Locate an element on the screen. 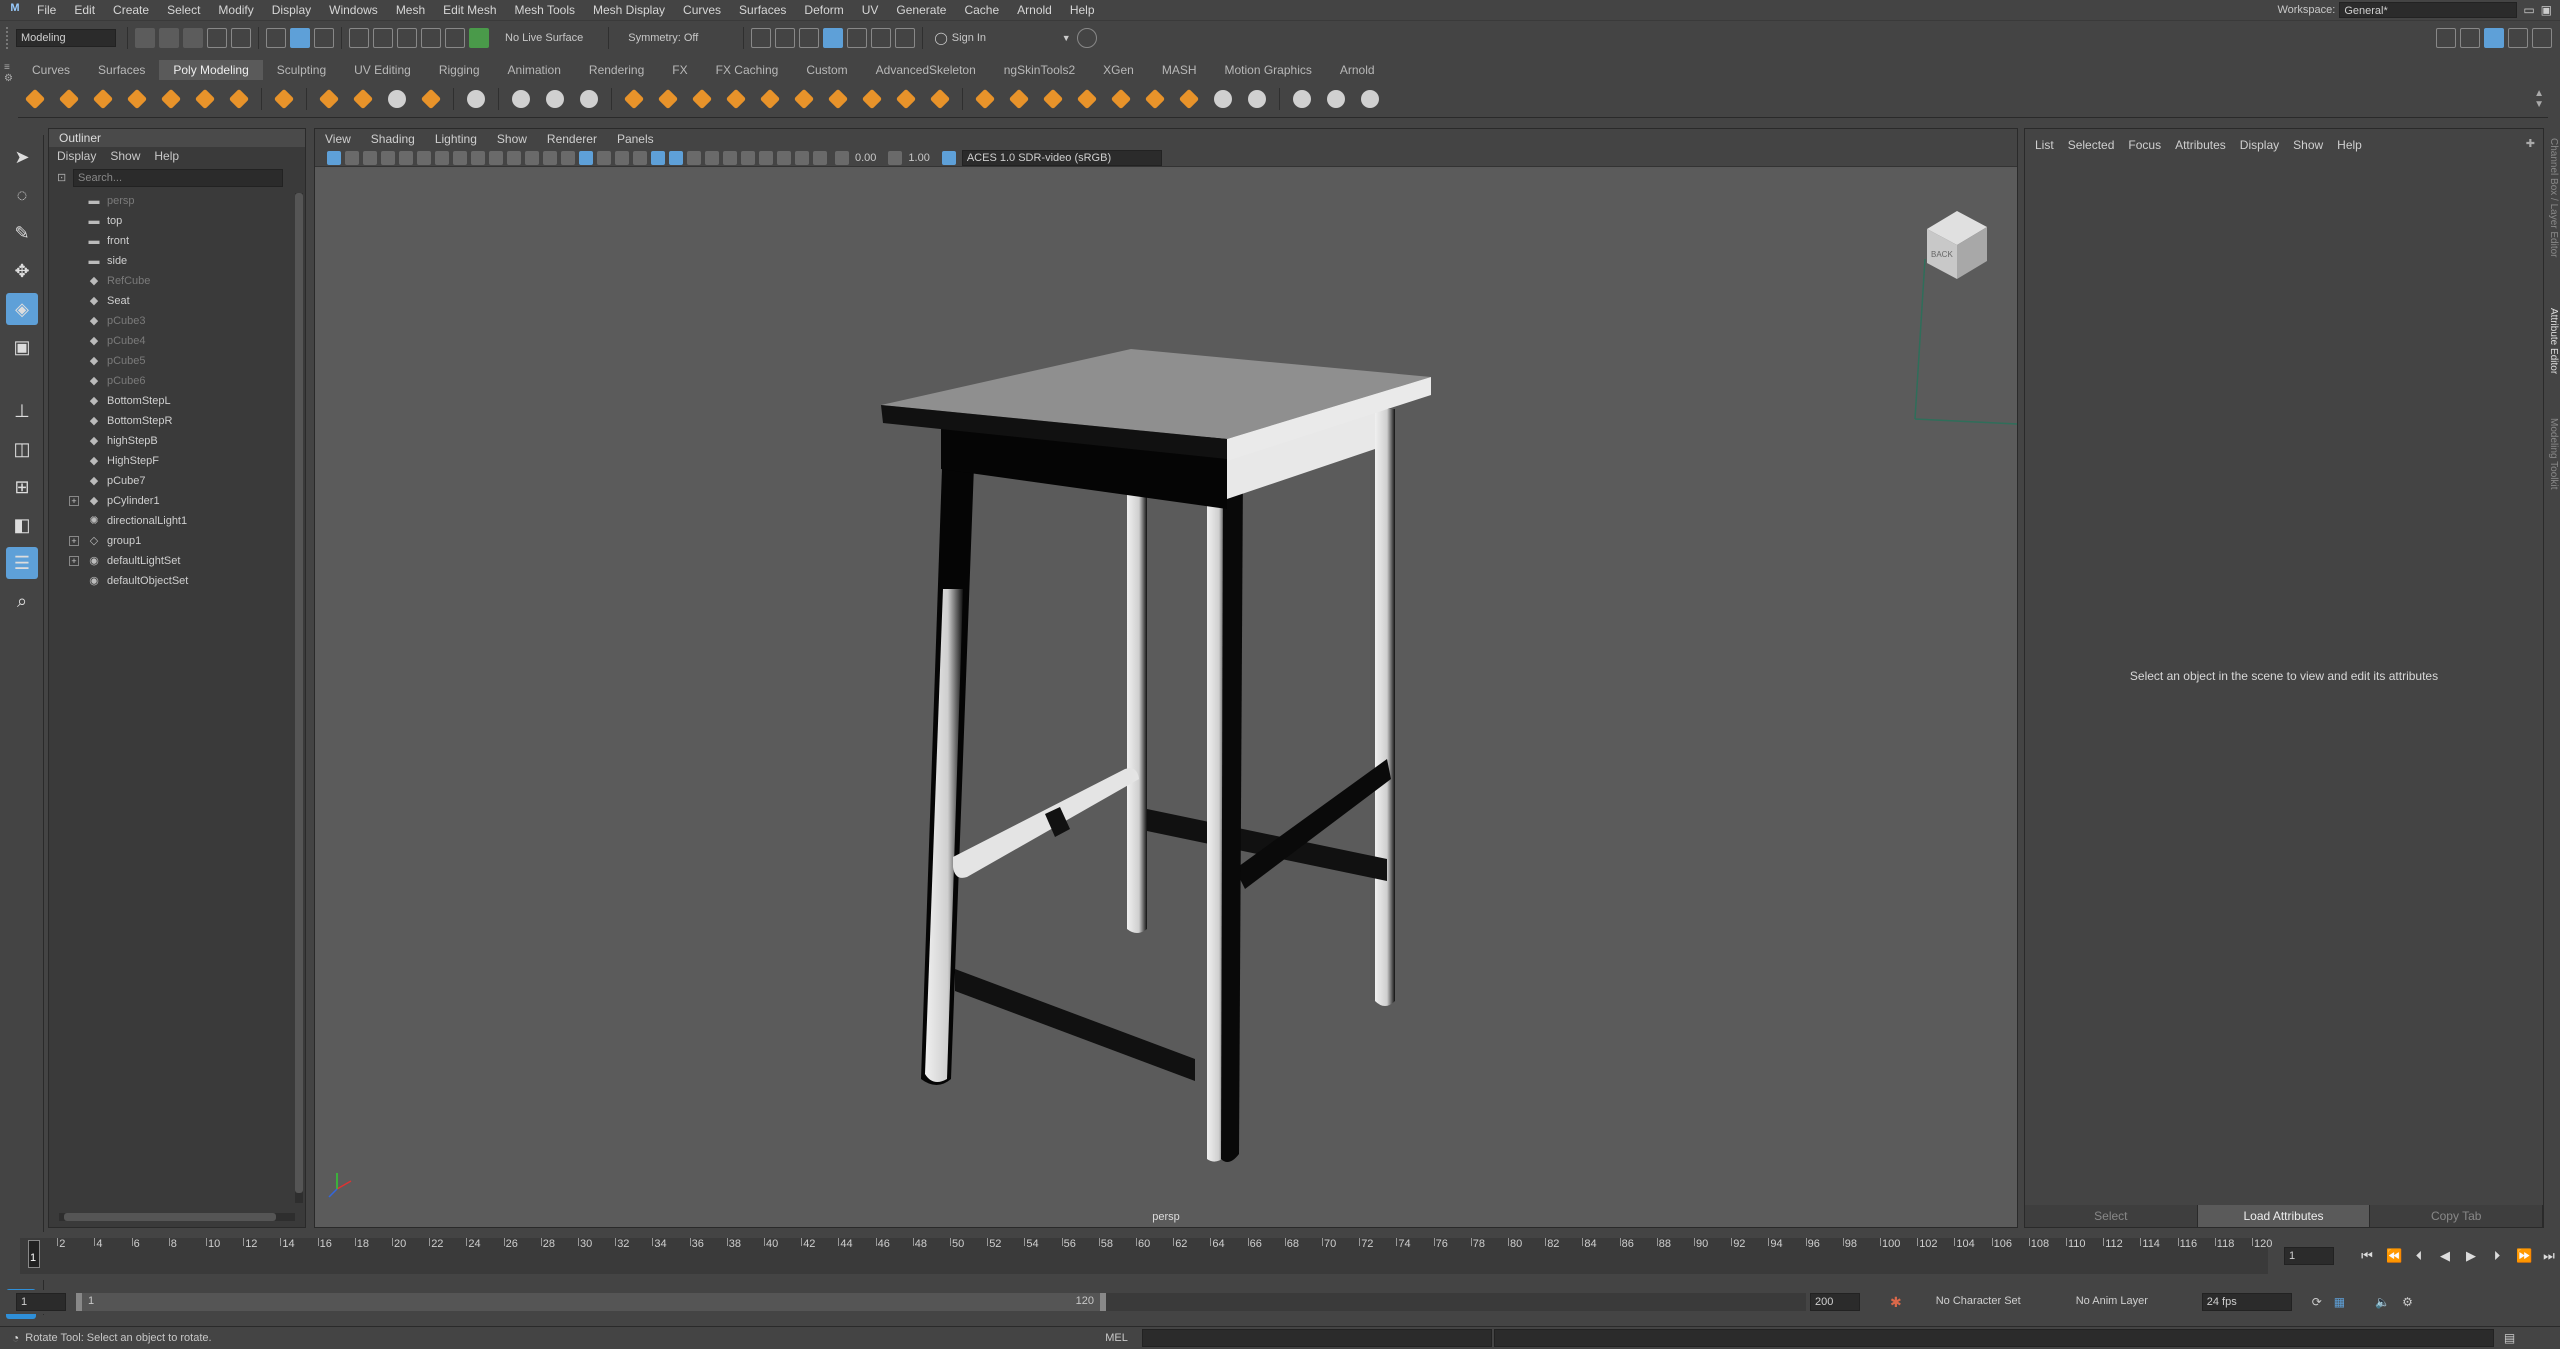 Image resolution: width=2560 pixels, height=1349 pixels. shelf-tab-motion-graphics: Motion Graphics is located at coordinates (1268, 70).